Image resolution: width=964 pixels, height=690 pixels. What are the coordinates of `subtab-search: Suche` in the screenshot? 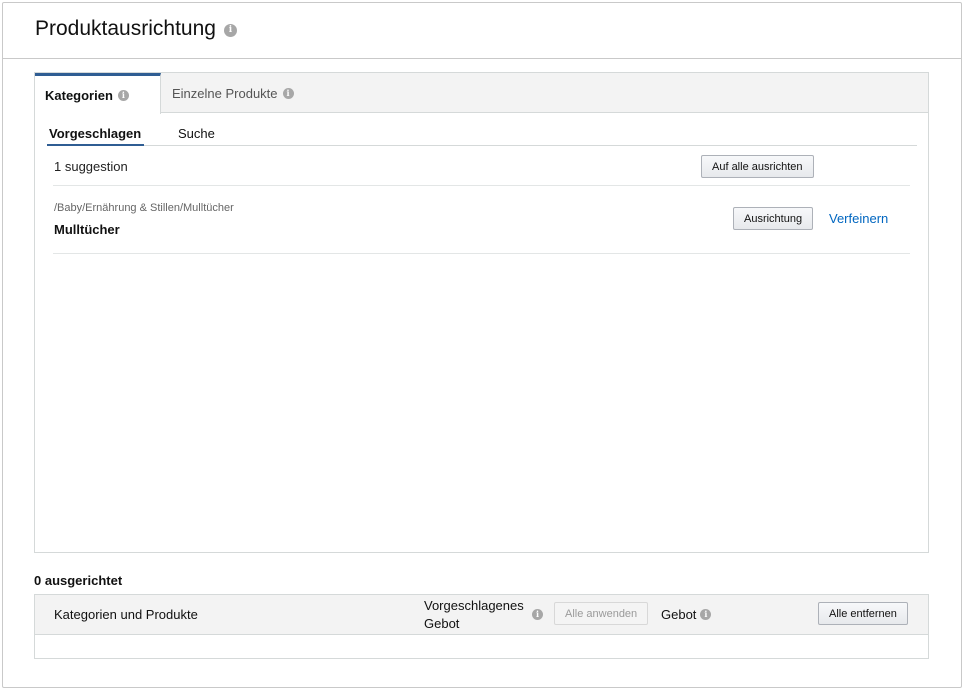 It's located at (196, 133).